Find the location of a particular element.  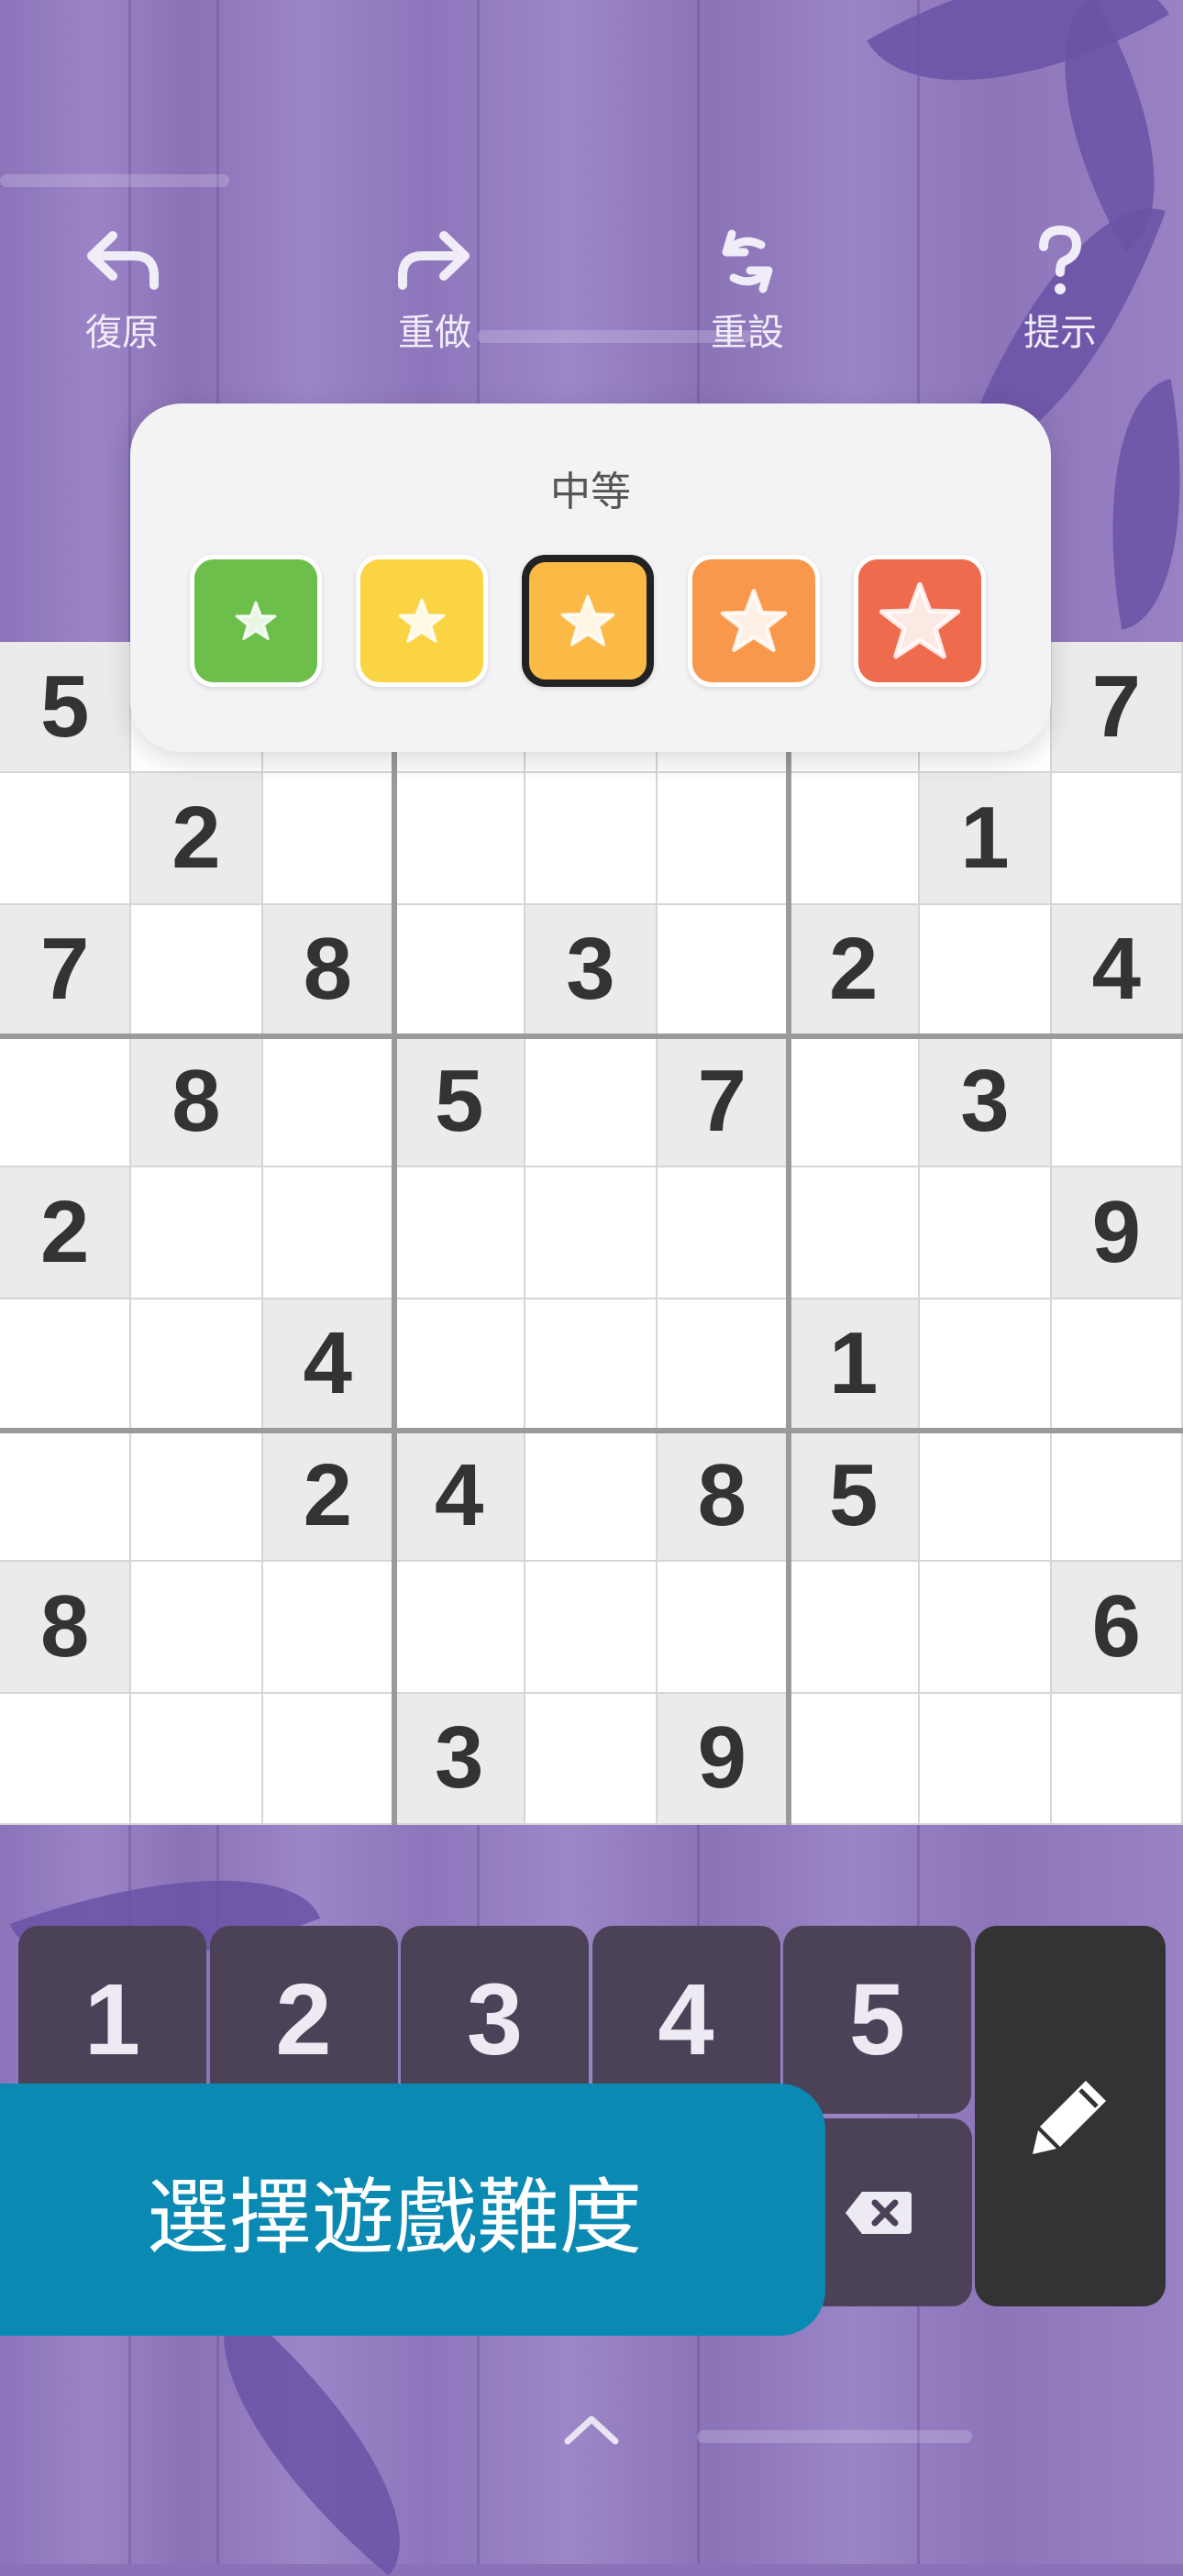

pencil-notes-button is located at coordinates (1070, 2116).